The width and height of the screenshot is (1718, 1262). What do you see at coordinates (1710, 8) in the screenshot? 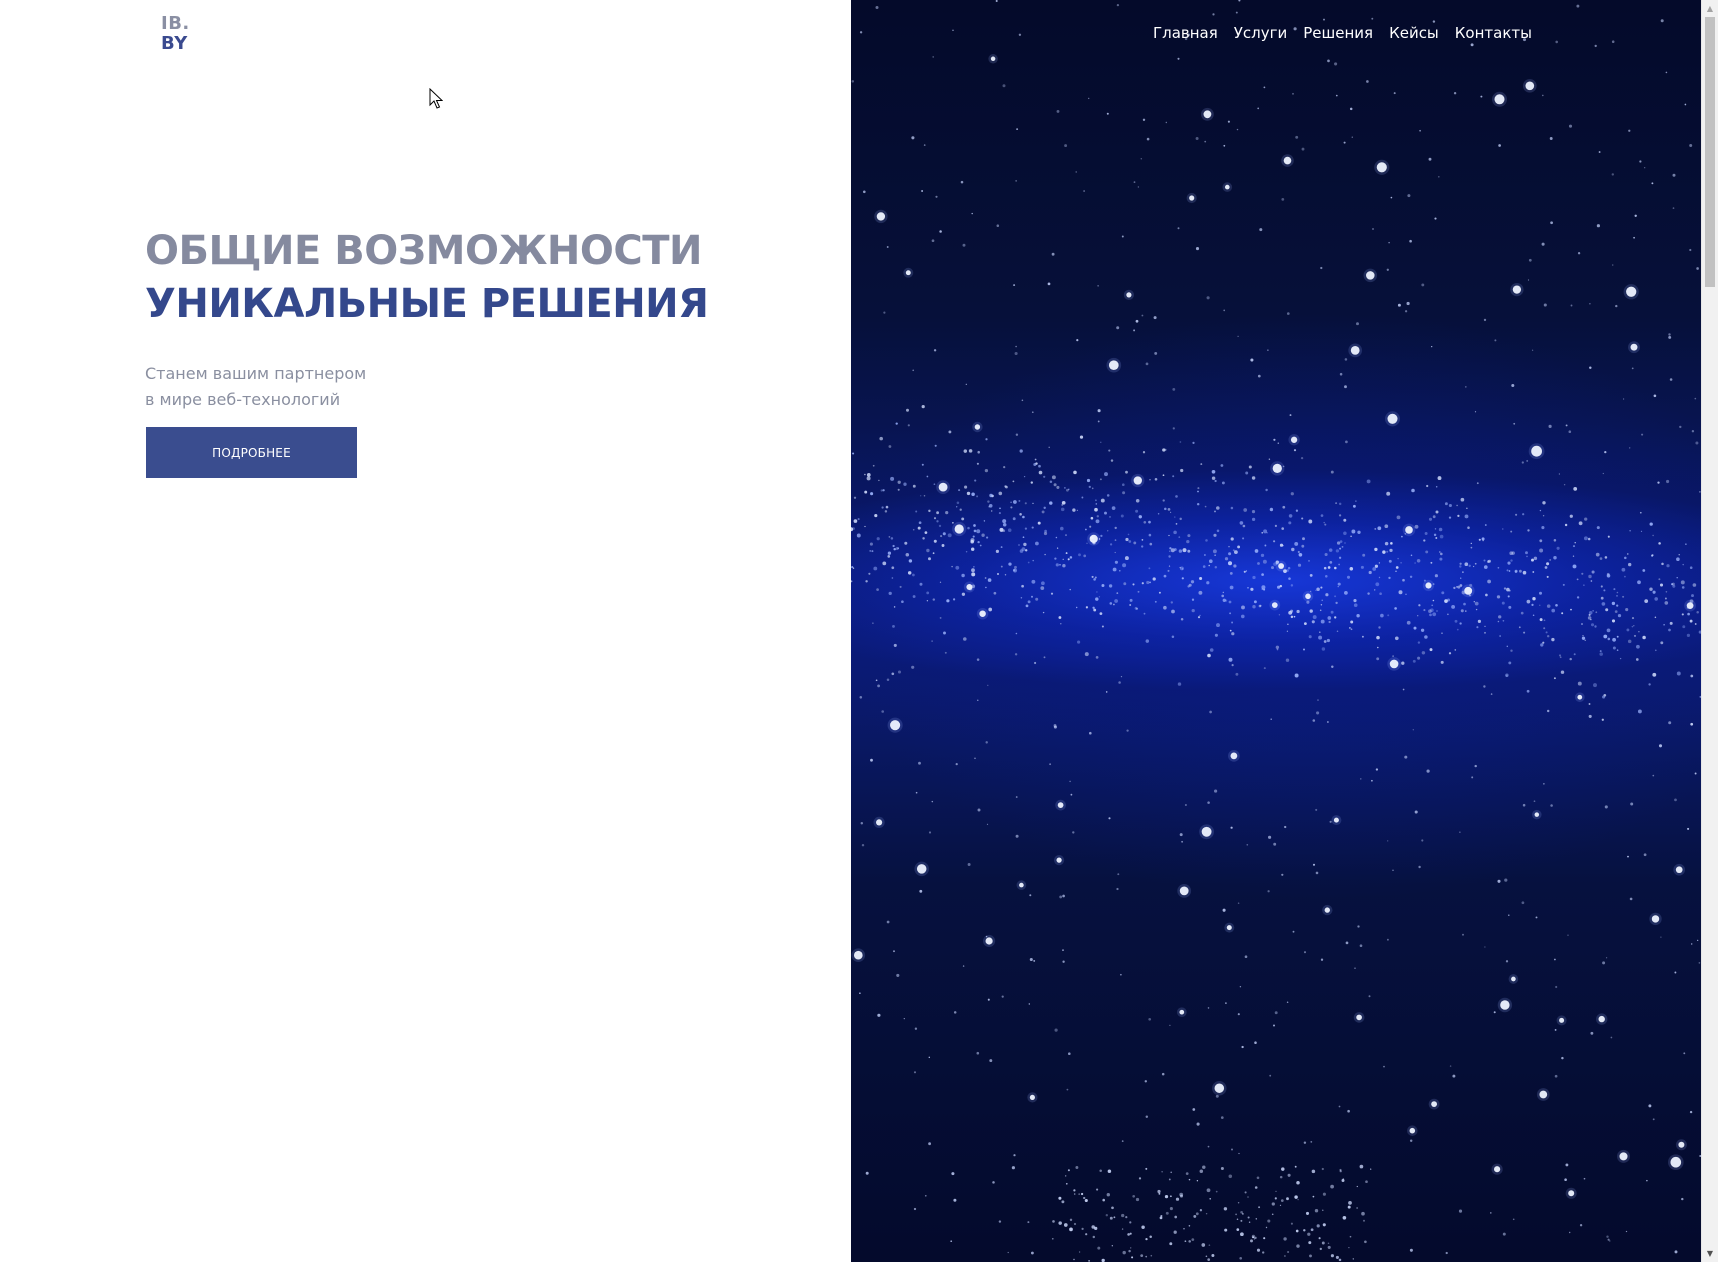
I see `scroll-up-arrow-icon: ▲` at bounding box center [1710, 8].